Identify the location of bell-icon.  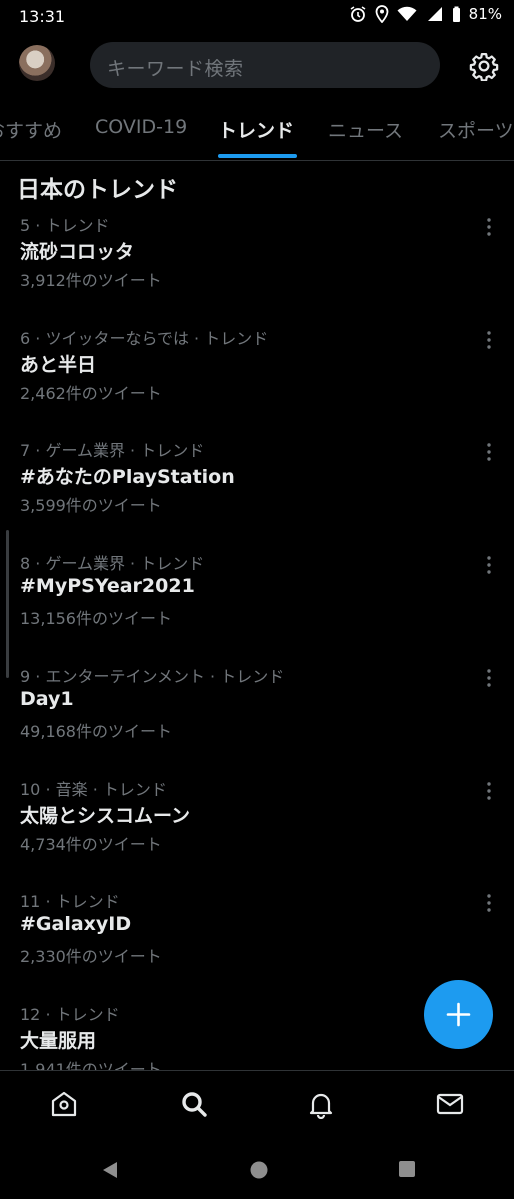
(321, 1104).